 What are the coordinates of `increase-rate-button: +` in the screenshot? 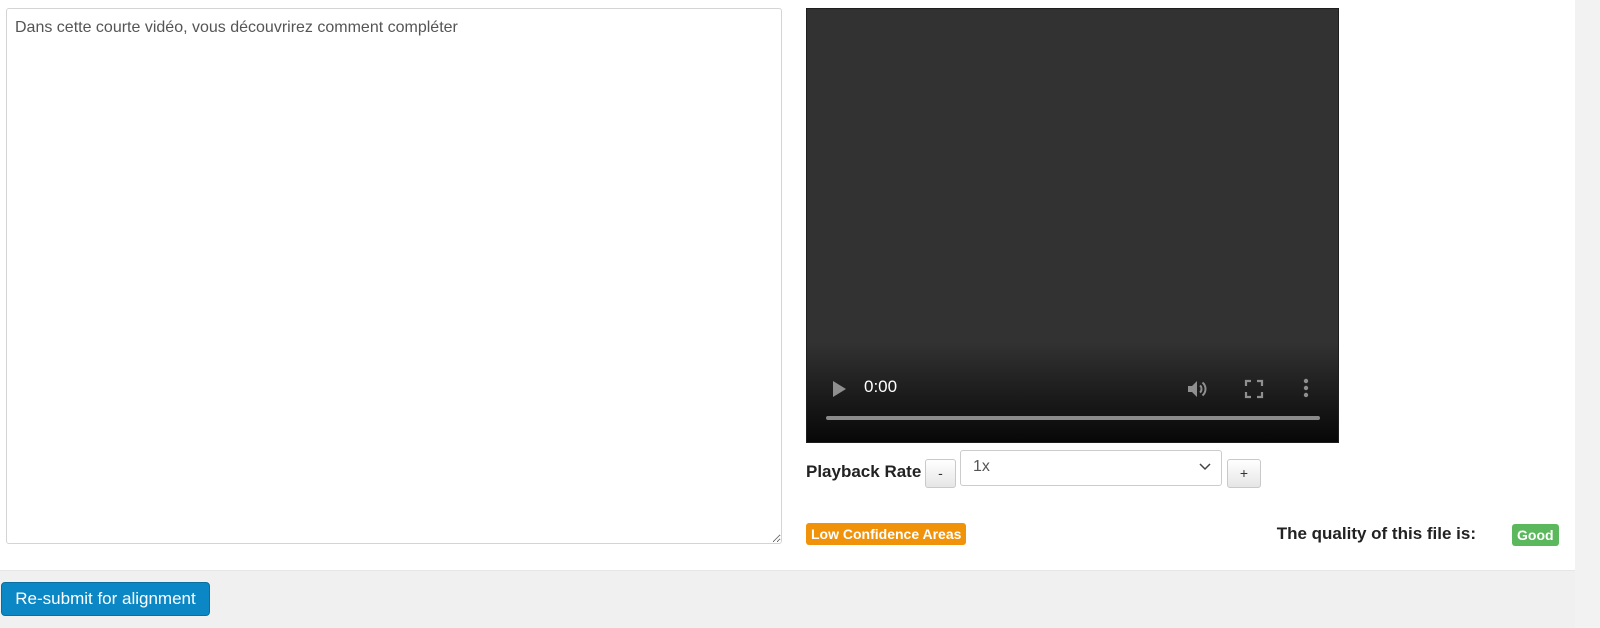 It's located at (1244, 473).